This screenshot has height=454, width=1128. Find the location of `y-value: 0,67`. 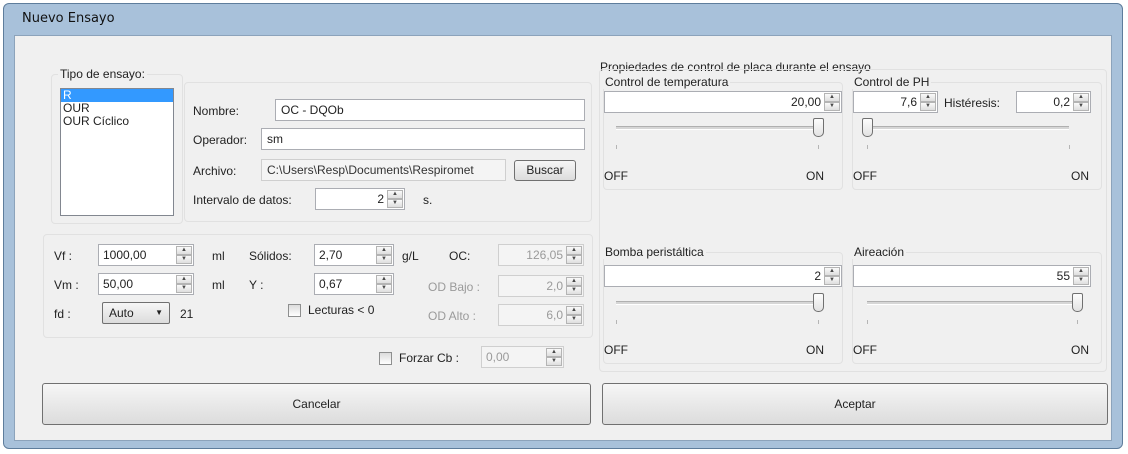

y-value: 0,67 is located at coordinates (331, 284).